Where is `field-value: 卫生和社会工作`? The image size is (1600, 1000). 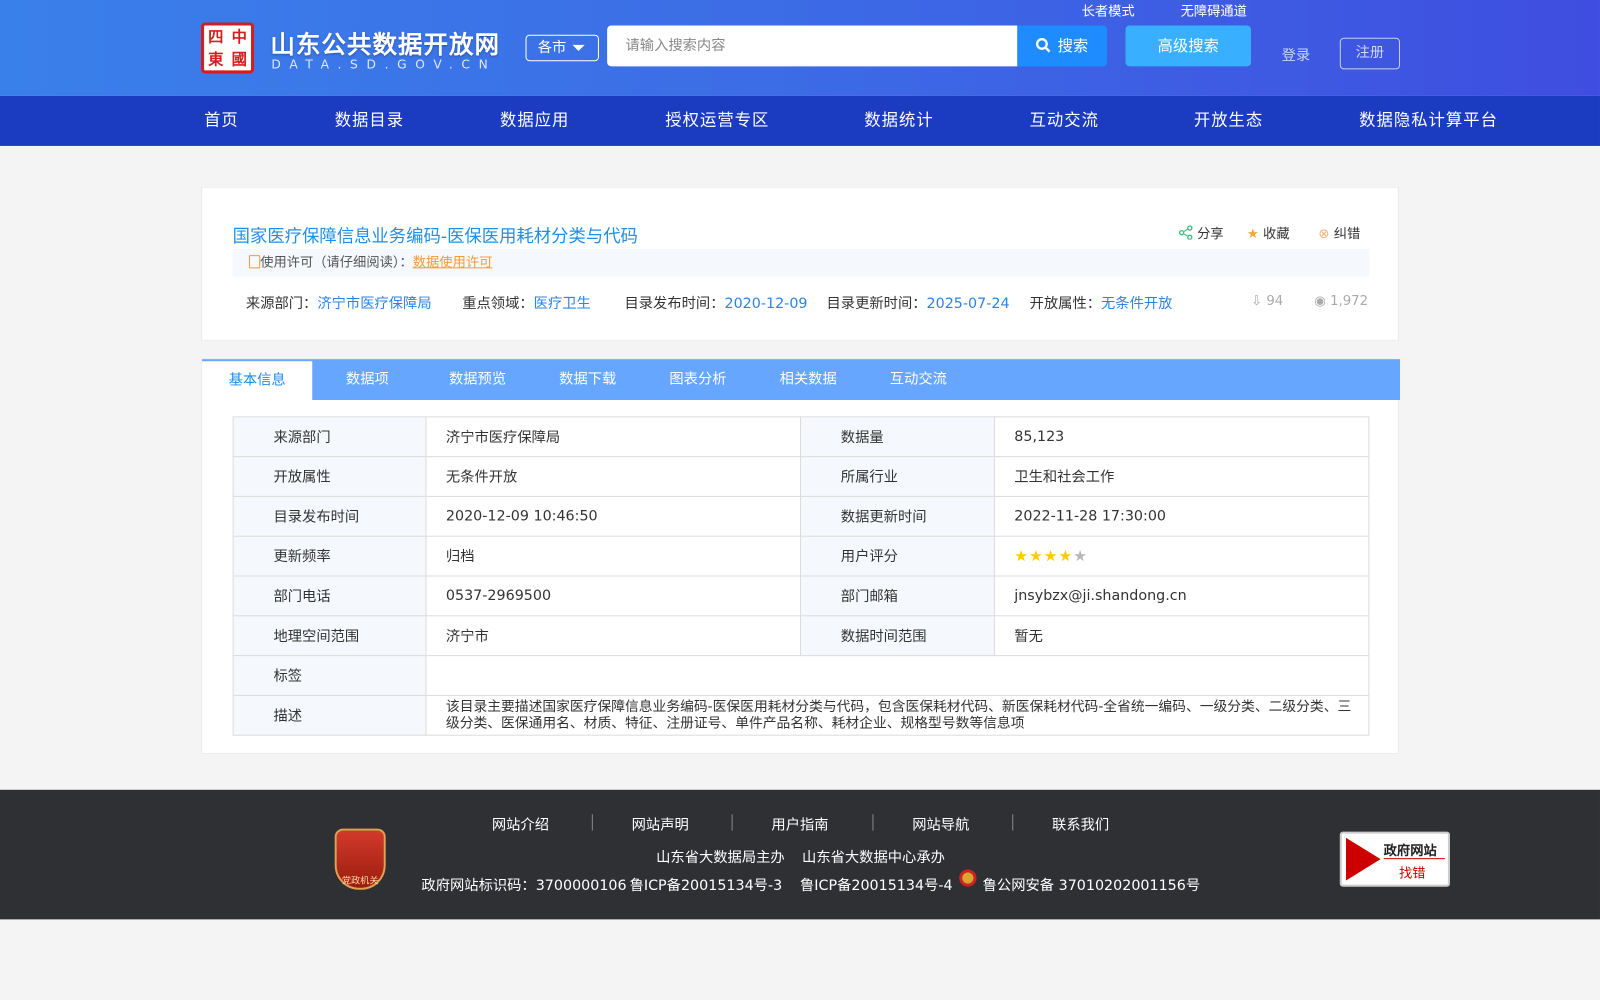 field-value: 卫生和社会工作 is located at coordinates (1181, 476).